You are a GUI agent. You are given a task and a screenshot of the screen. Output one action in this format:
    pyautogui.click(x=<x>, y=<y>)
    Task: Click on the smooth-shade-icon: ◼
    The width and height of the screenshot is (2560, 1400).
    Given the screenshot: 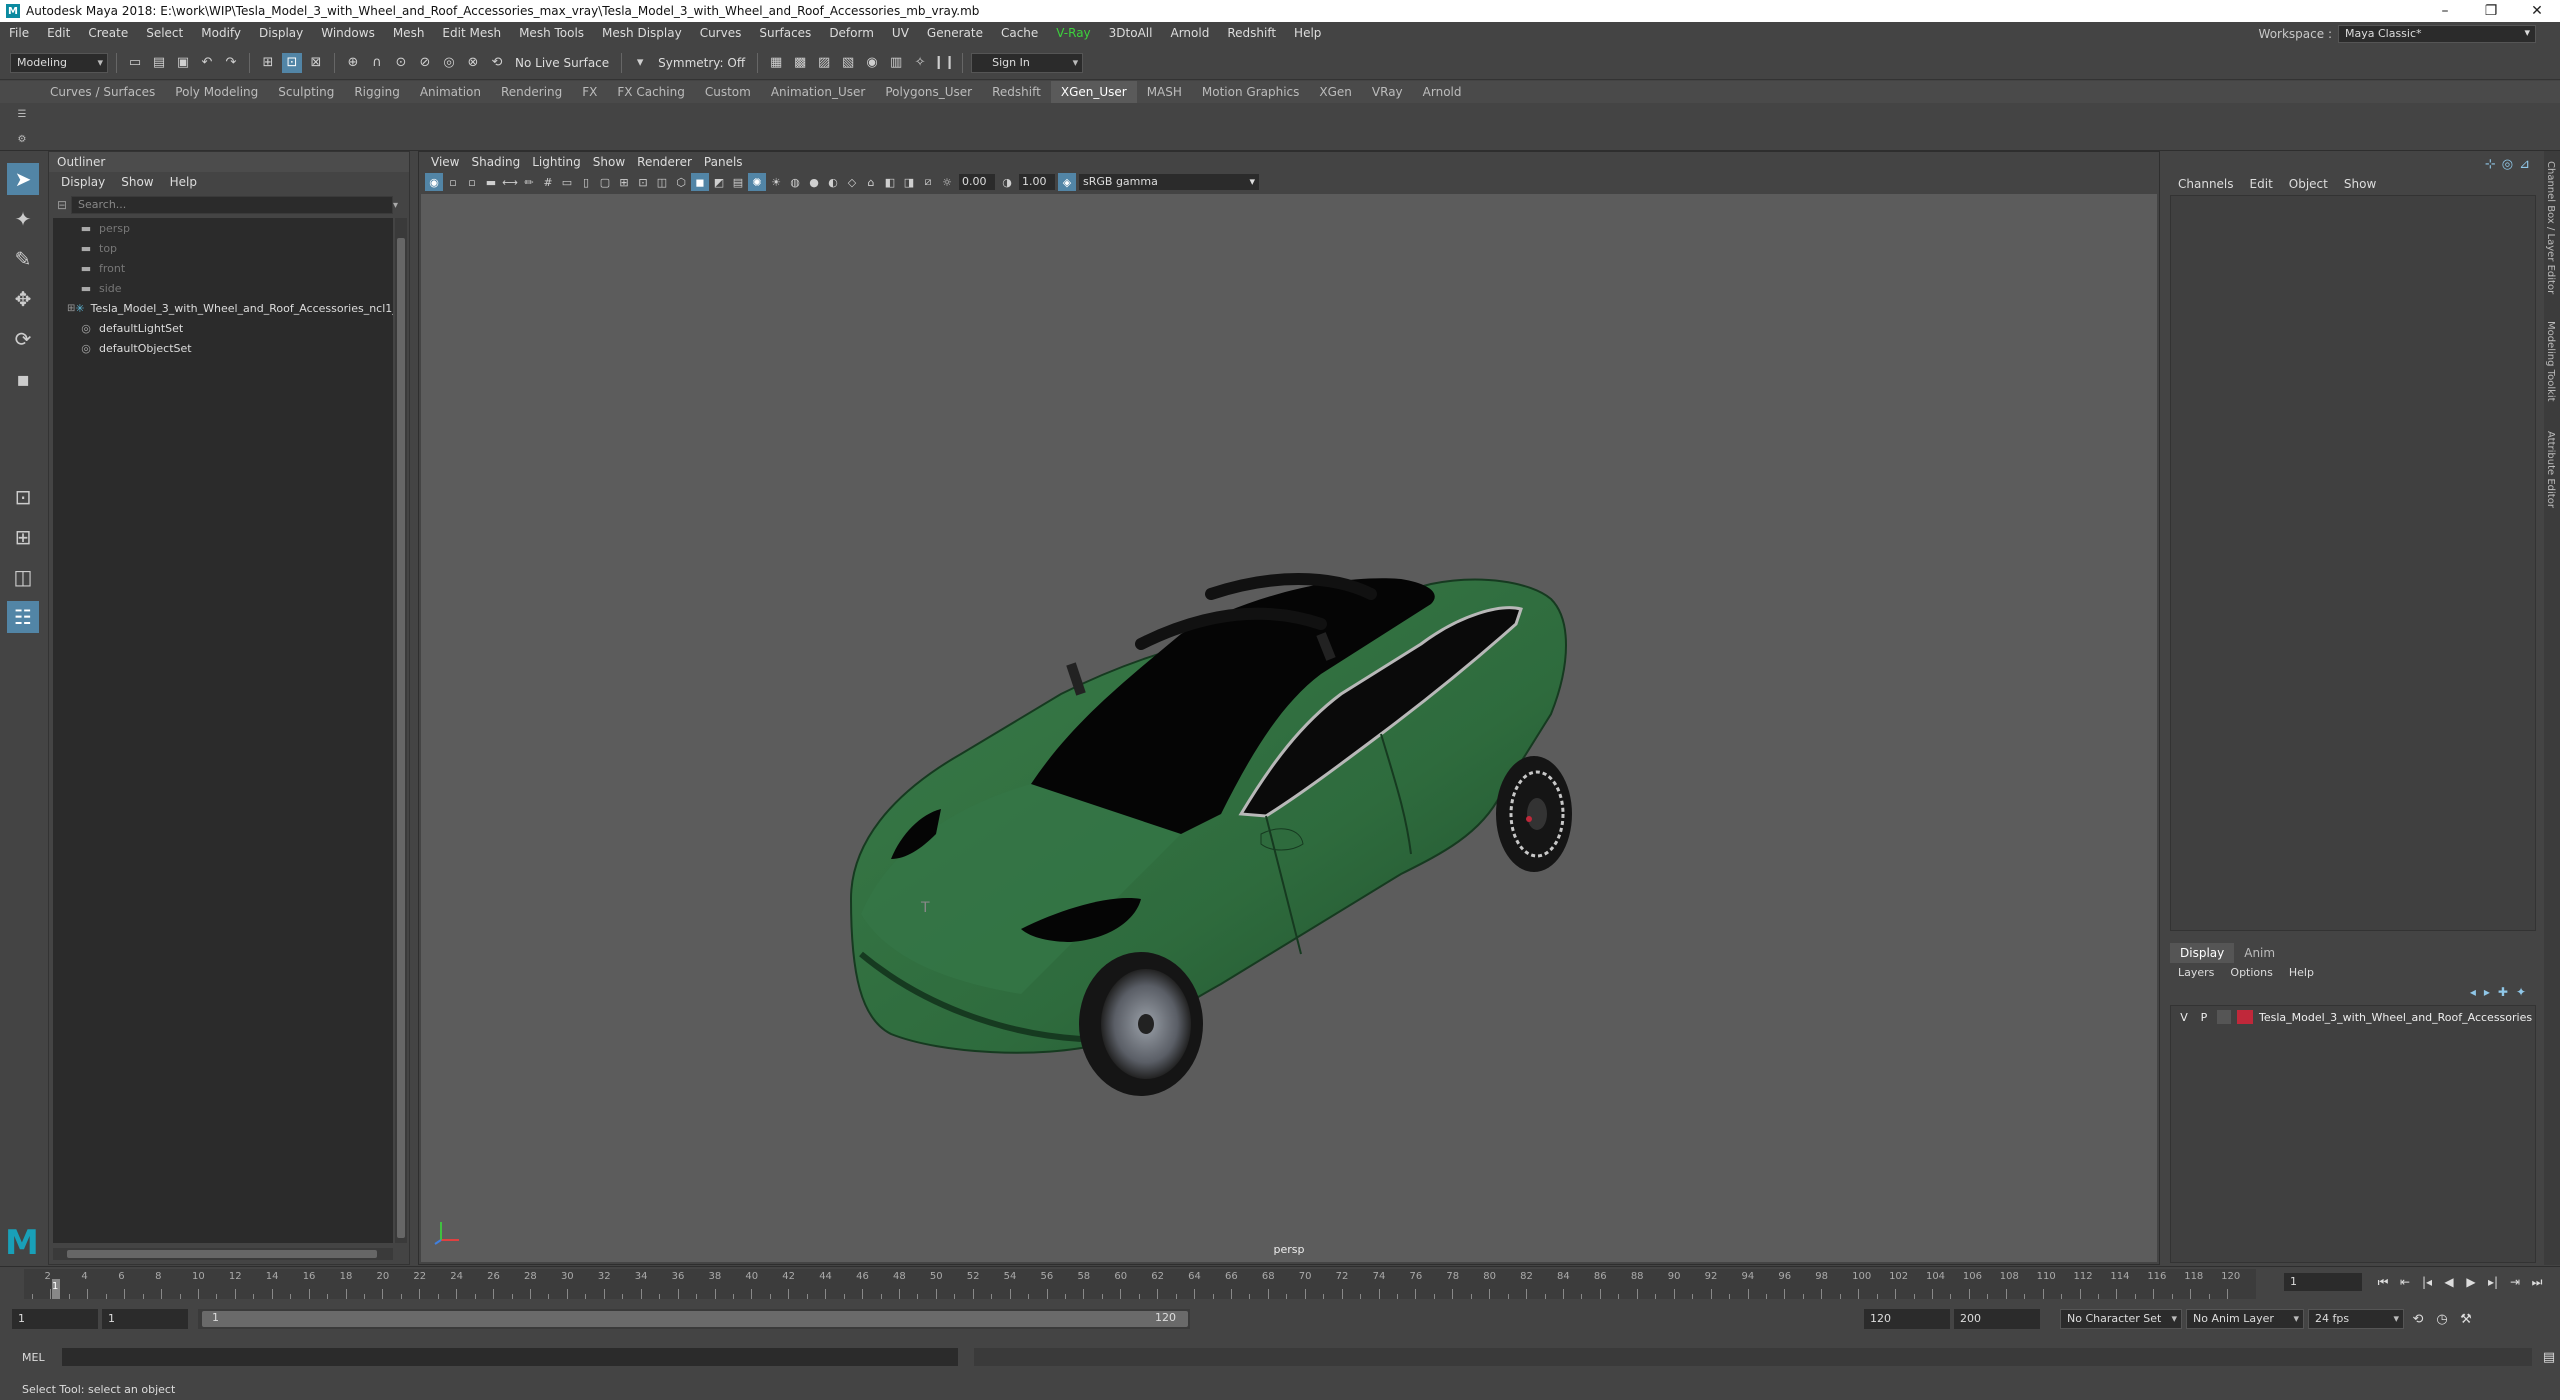 What is the action you would take?
    pyautogui.click(x=700, y=182)
    